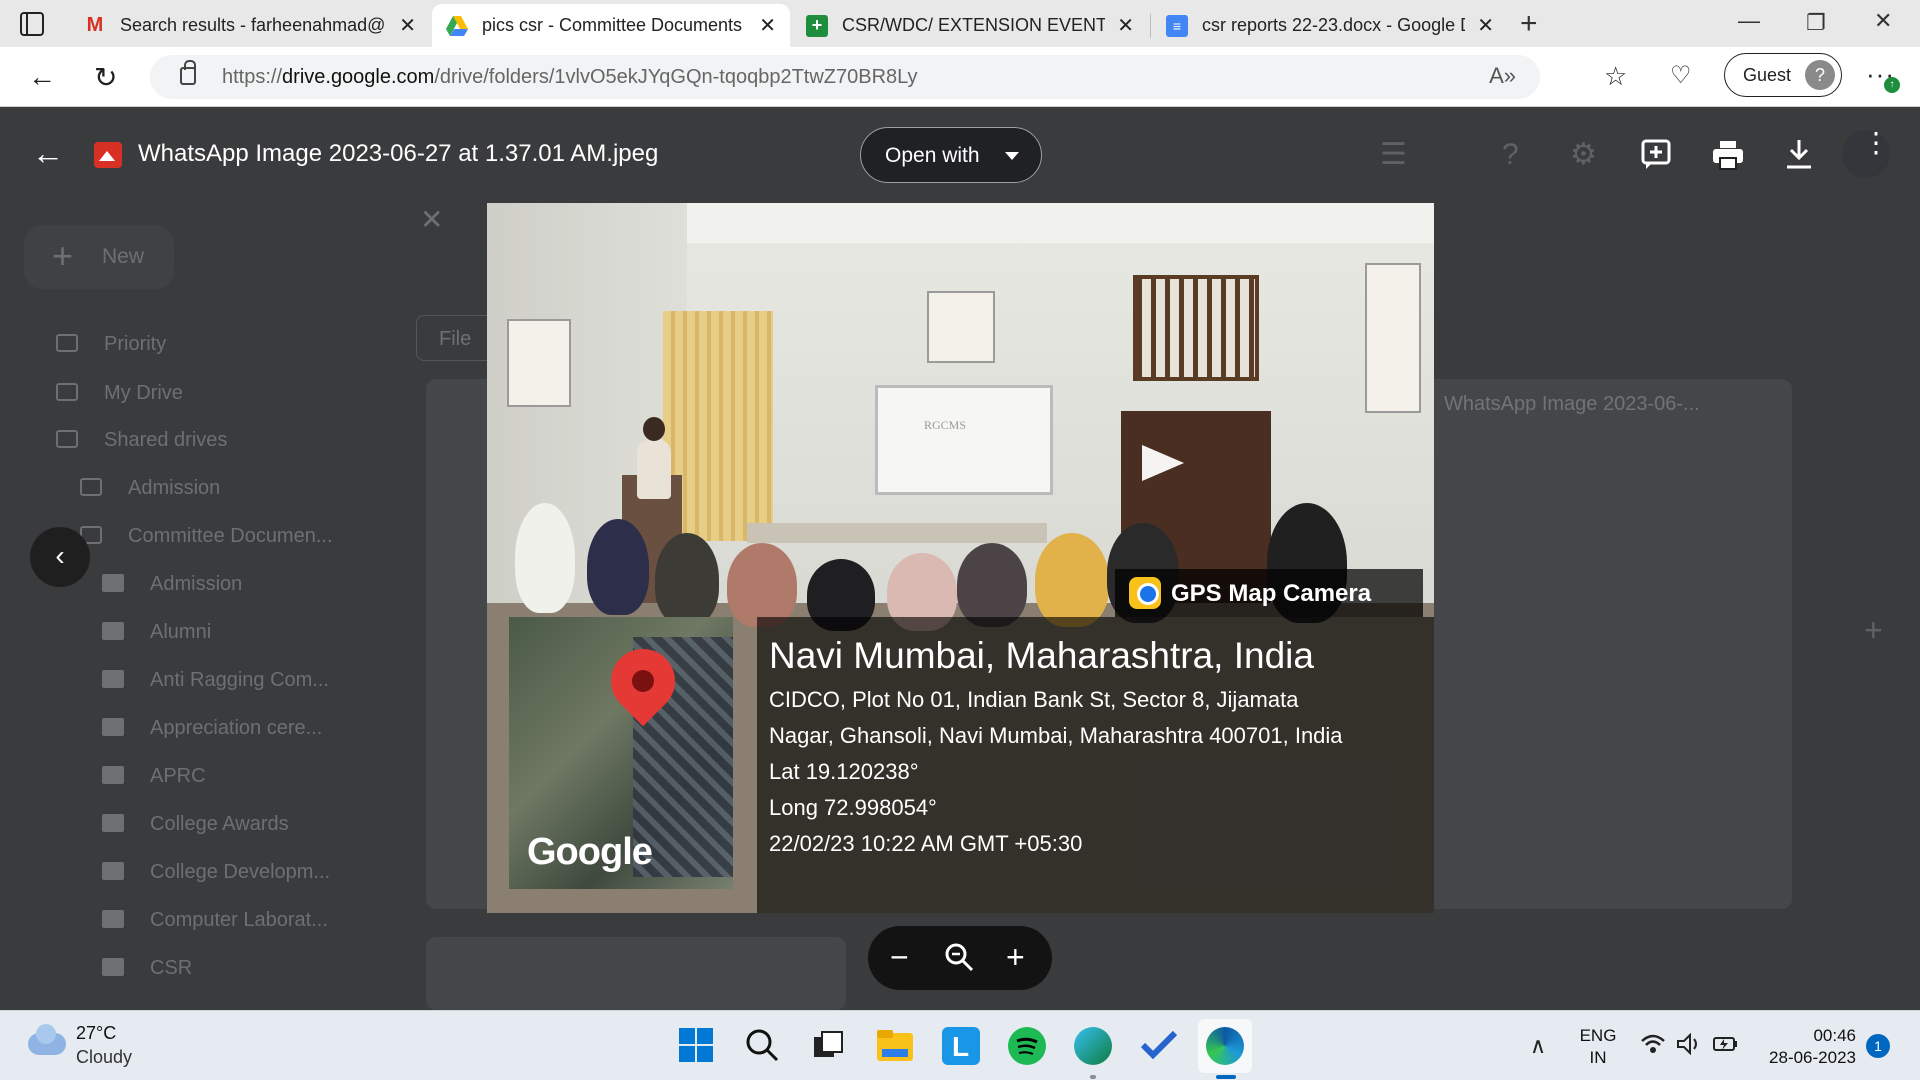 The image size is (1920, 1080). What do you see at coordinates (1598, 1047) in the screenshot?
I see `language-indicator: ENG IN` at bounding box center [1598, 1047].